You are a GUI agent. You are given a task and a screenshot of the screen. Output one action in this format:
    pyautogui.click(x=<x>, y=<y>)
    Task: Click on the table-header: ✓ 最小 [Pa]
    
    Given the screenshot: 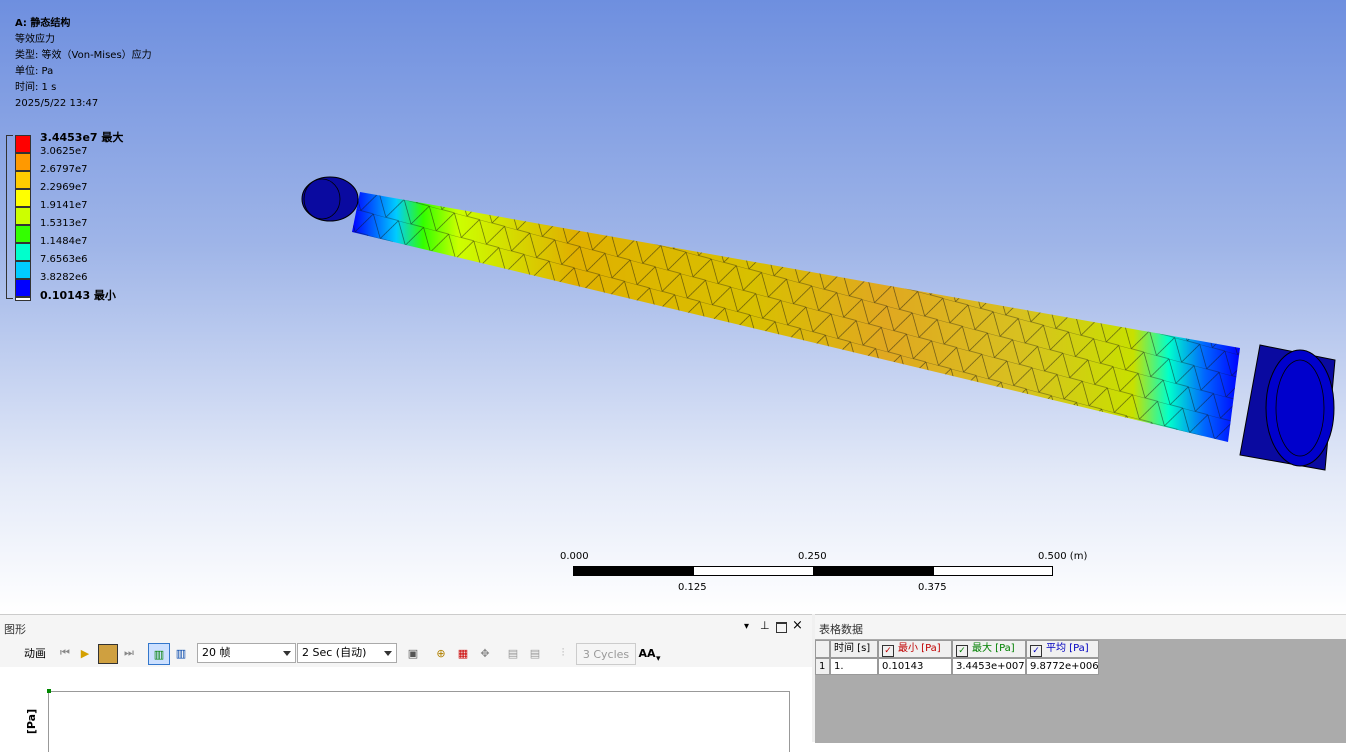 What is the action you would take?
    pyautogui.click(x=915, y=649)
    